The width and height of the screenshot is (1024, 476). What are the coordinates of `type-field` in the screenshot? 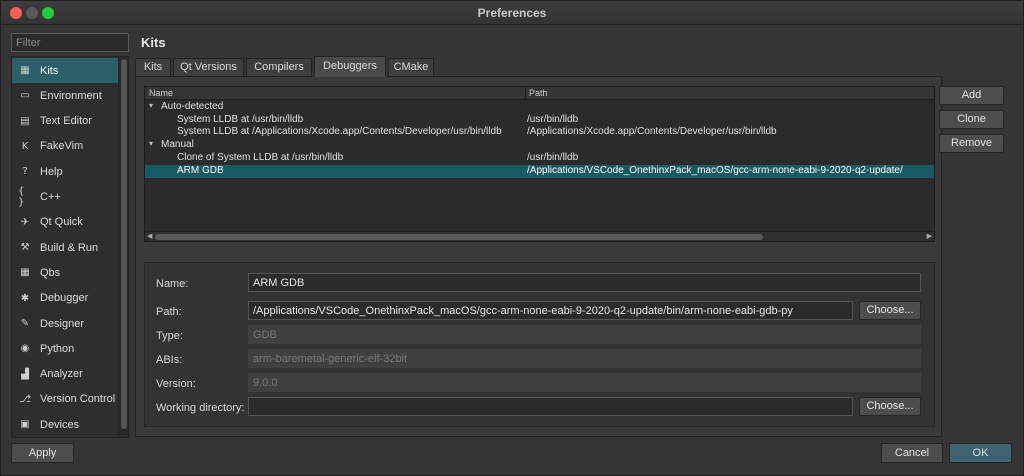 It's located at (584, 334).